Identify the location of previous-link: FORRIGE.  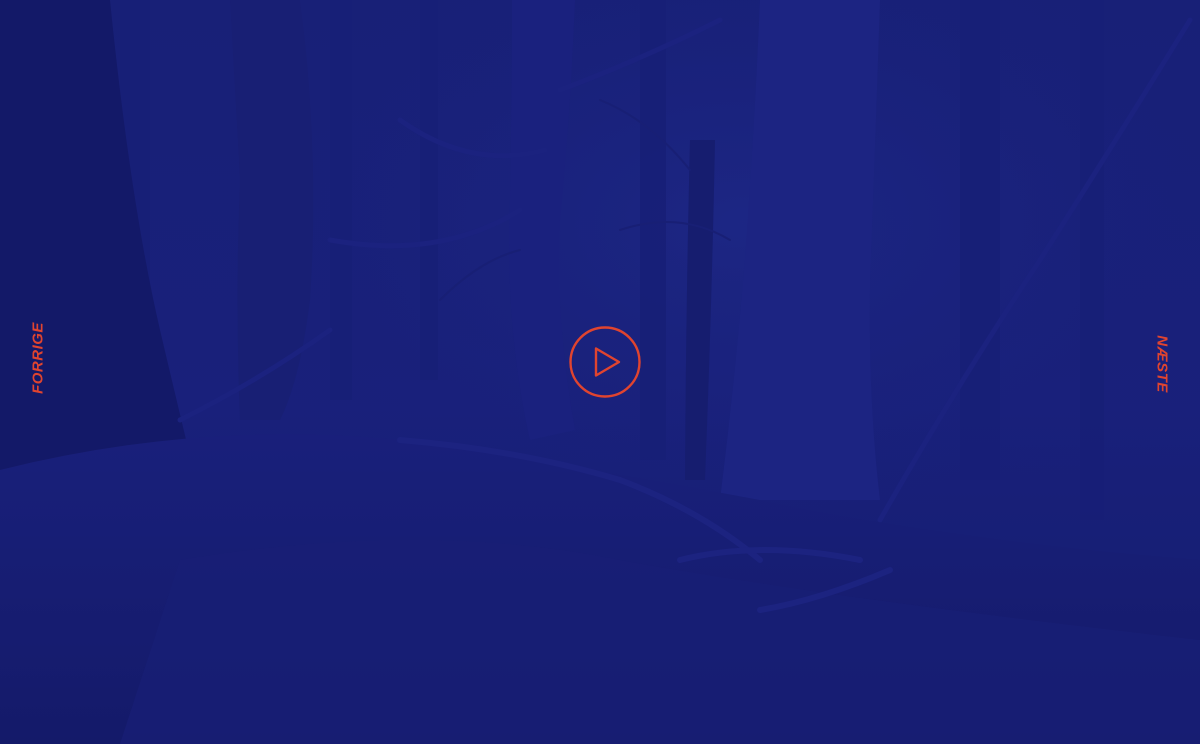
(38, 358).